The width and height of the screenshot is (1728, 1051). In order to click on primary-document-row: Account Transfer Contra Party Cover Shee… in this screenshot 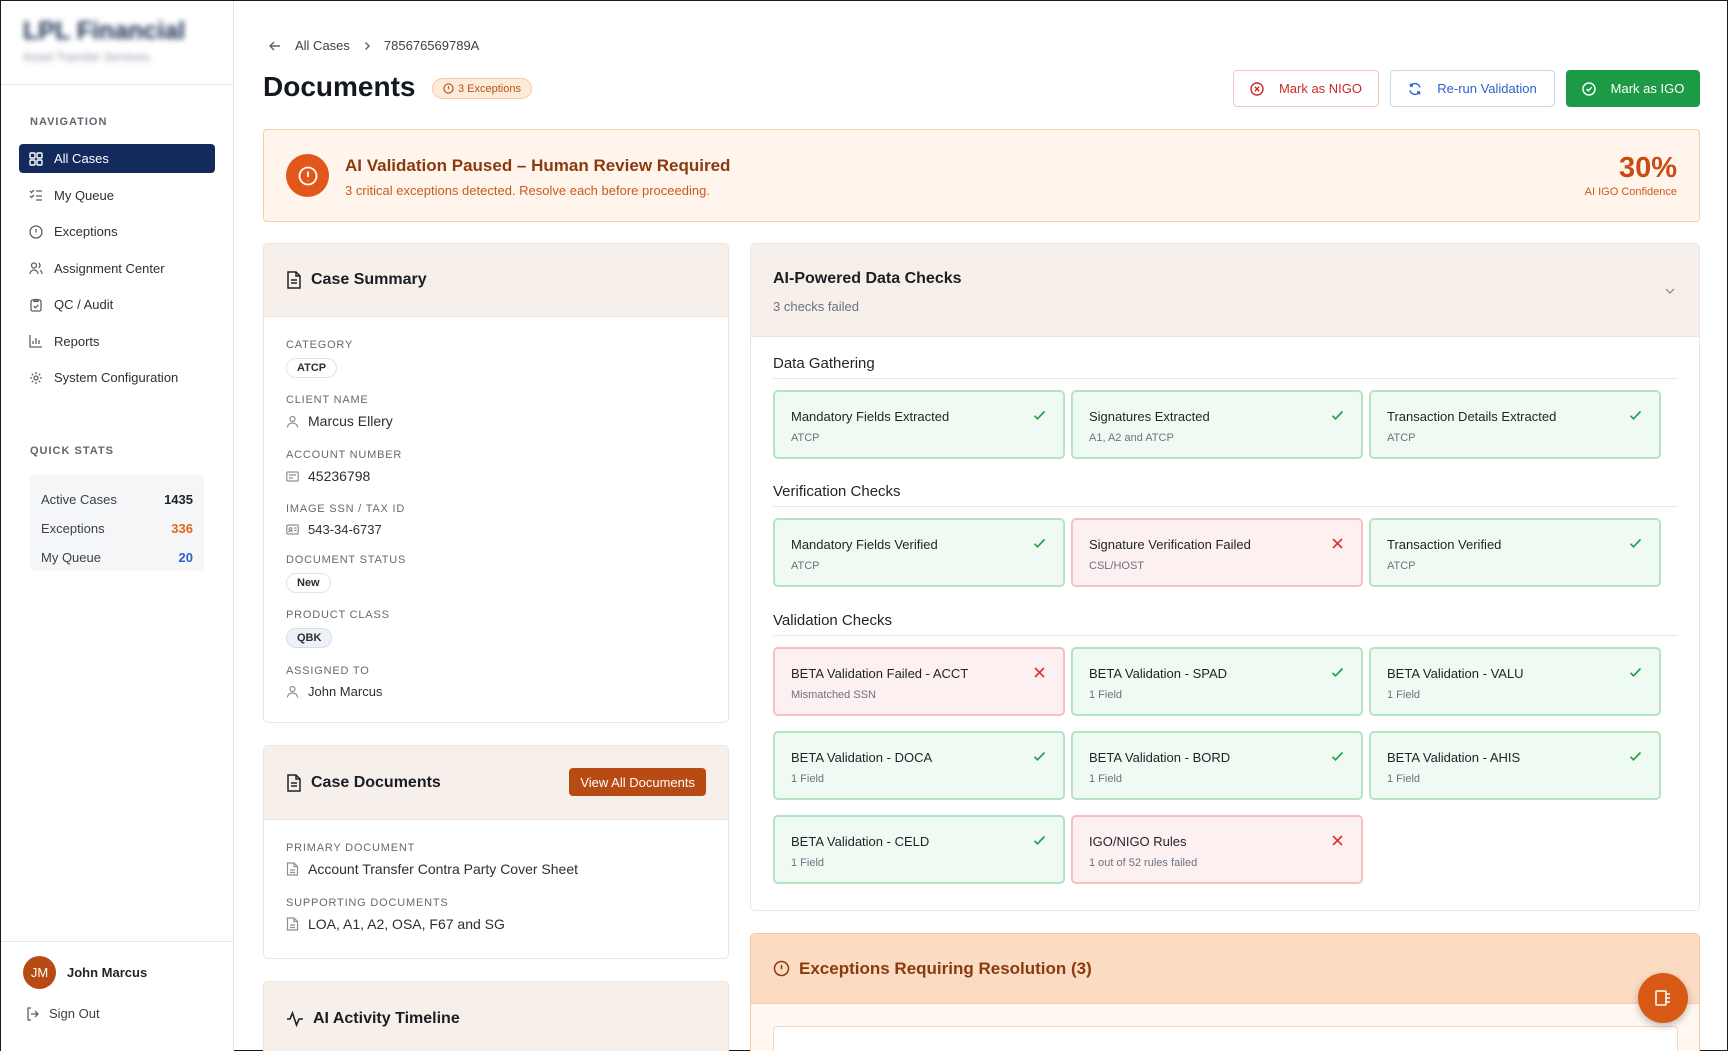, I will do `click(432, 869)`.